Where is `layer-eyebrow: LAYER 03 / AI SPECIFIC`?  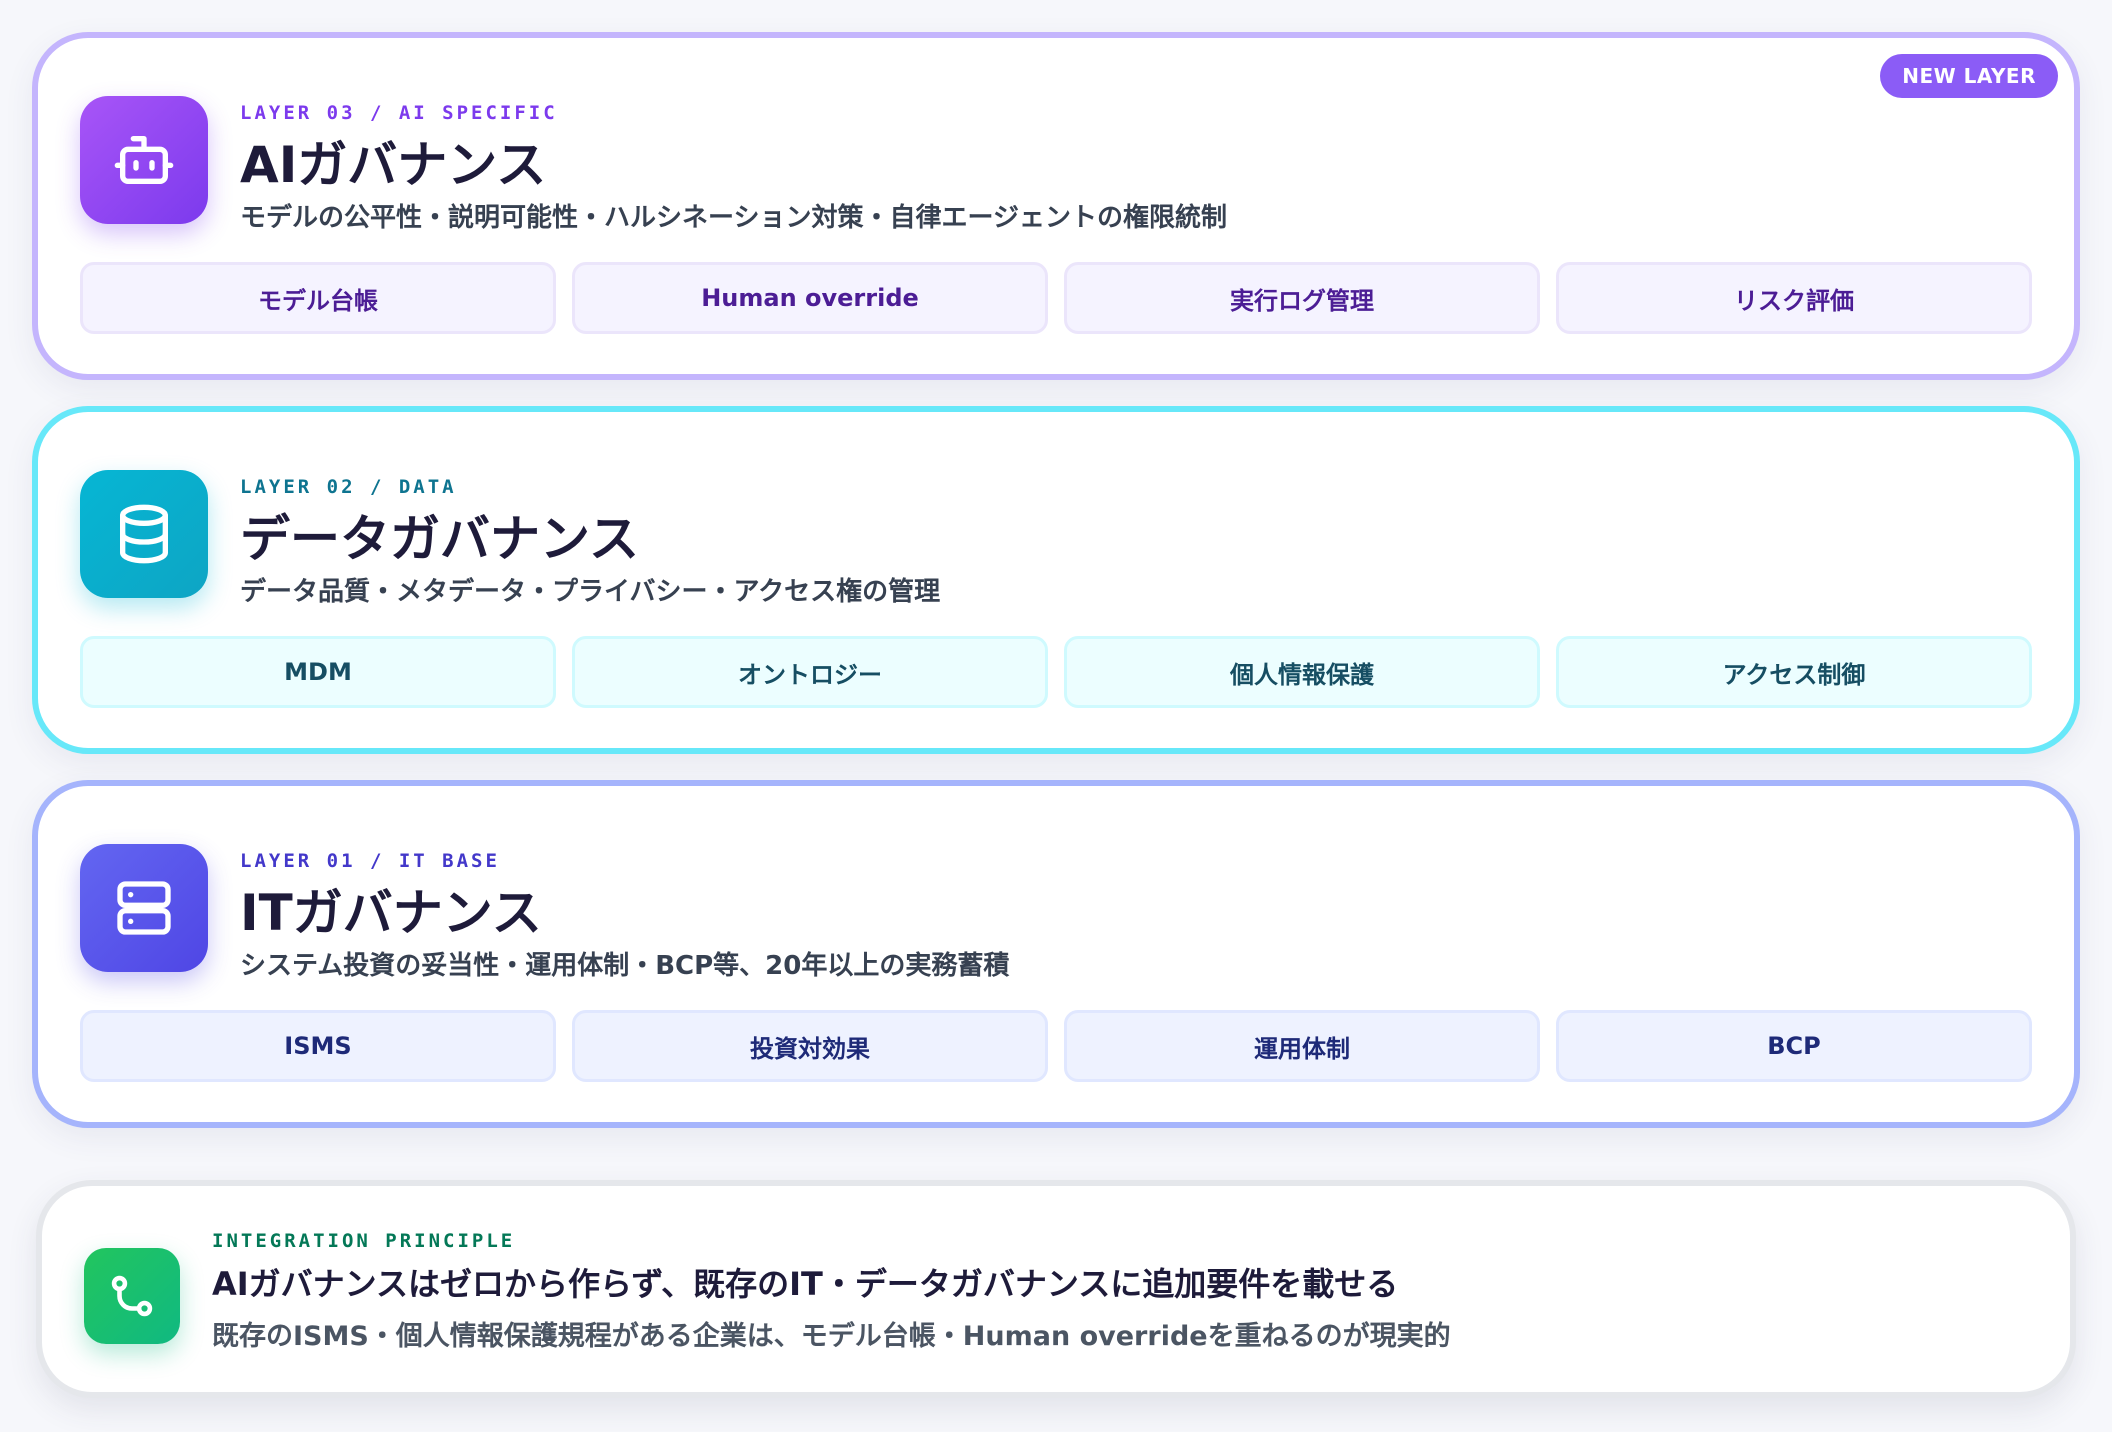 layer-eyebrow: LAYER 03 / AI SPECIFIC is located at coordinates (399, 113).